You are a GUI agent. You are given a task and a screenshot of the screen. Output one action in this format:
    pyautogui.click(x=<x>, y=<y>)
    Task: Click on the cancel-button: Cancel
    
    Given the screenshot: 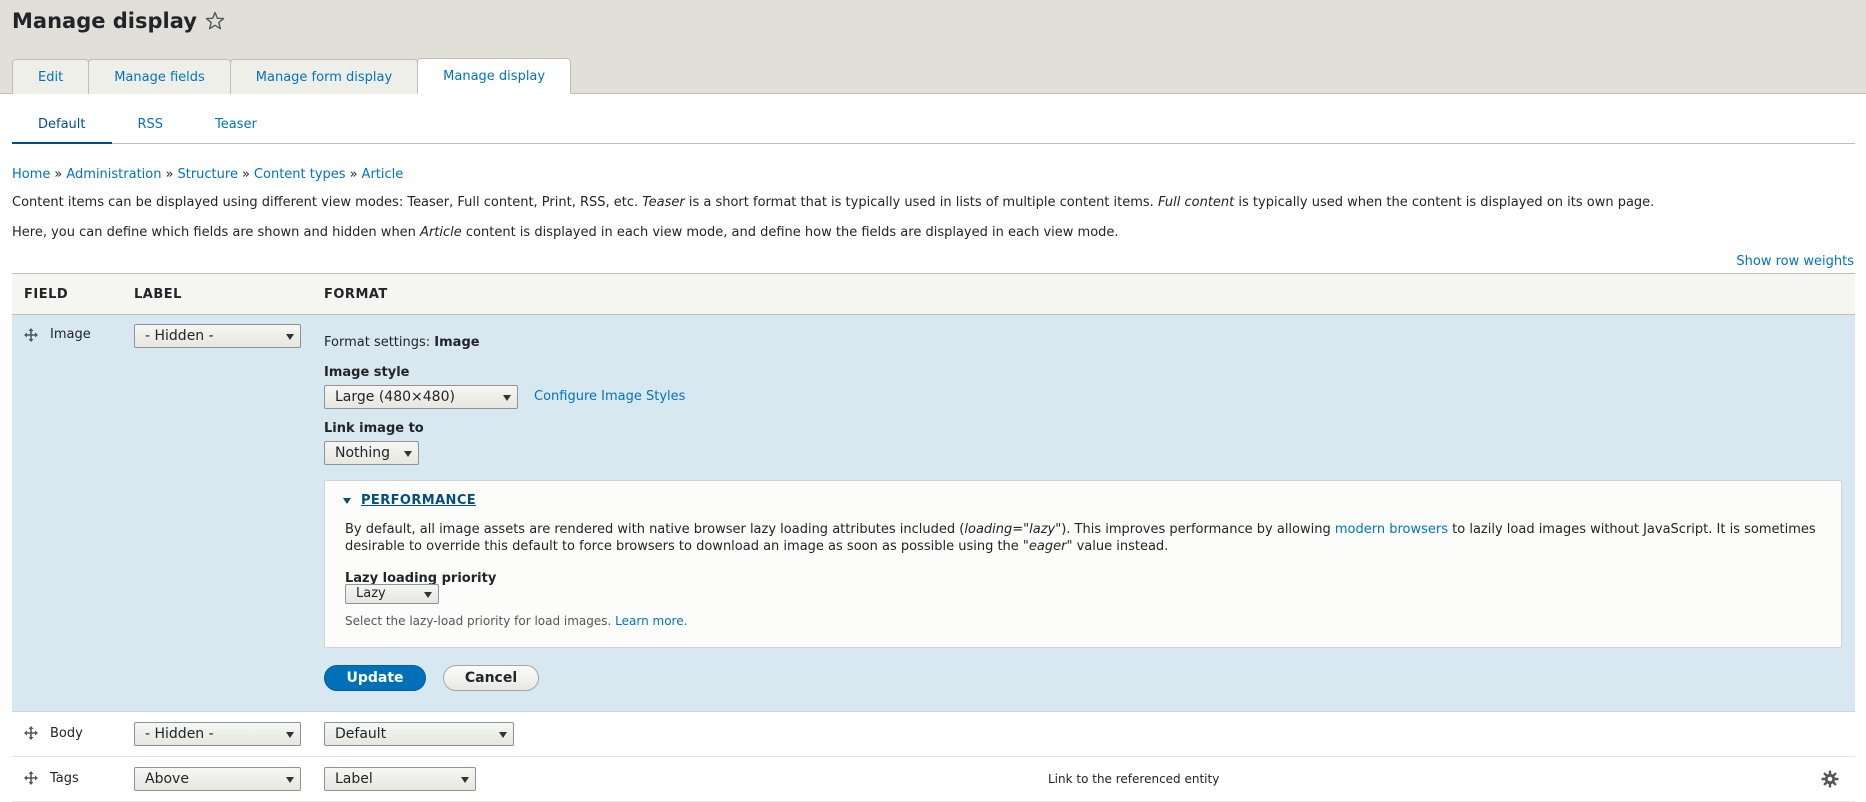 What is the action you would take?
    pyautogui.click(x=491, y=678)
    